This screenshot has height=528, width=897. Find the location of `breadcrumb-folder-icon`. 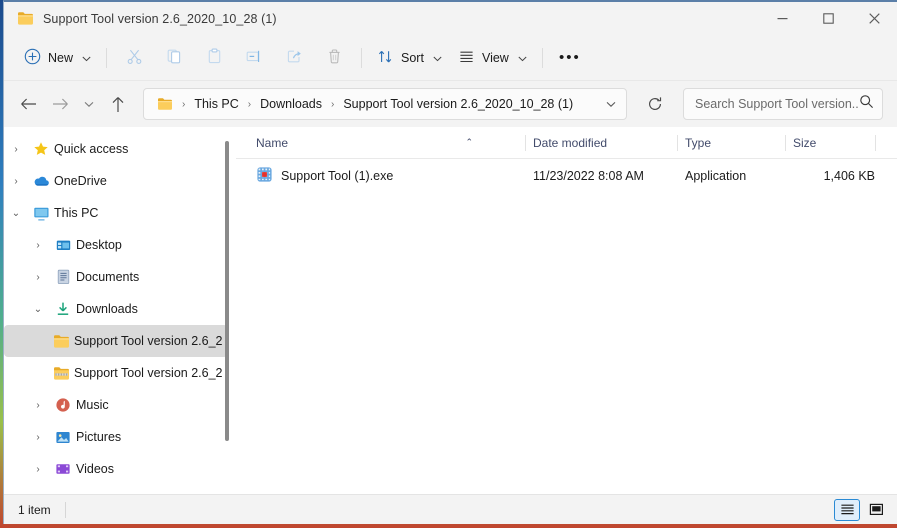

breadcrumb-folder-icon is located at coordinates (165, 104).